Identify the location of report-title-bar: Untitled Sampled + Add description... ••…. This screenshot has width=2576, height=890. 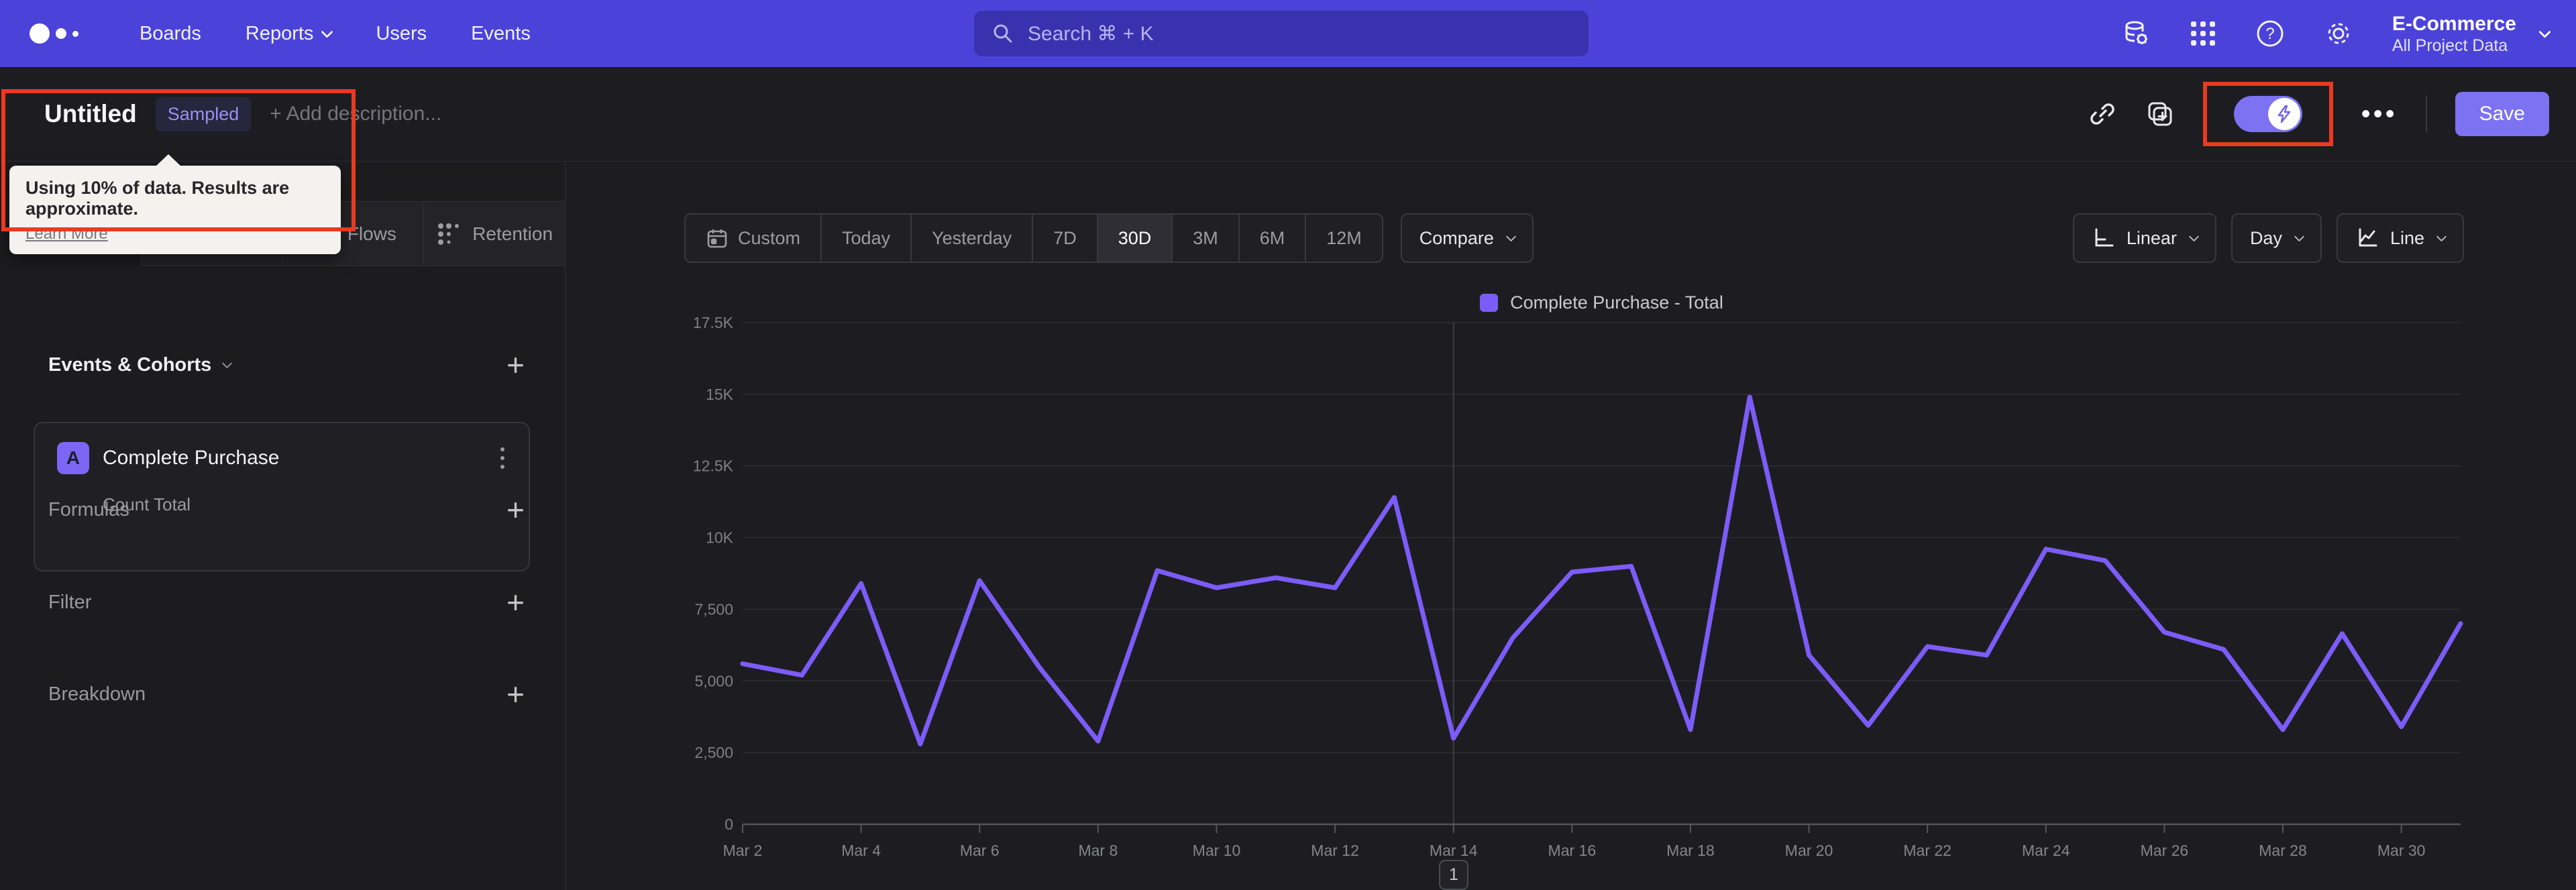
(1288, 114).